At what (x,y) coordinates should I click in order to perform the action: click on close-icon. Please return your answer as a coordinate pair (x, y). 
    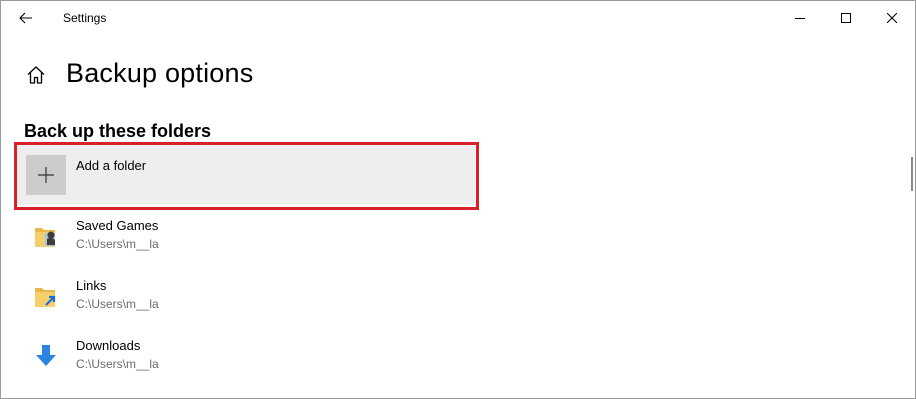
    Looking at the image, I should click on (892, 18).